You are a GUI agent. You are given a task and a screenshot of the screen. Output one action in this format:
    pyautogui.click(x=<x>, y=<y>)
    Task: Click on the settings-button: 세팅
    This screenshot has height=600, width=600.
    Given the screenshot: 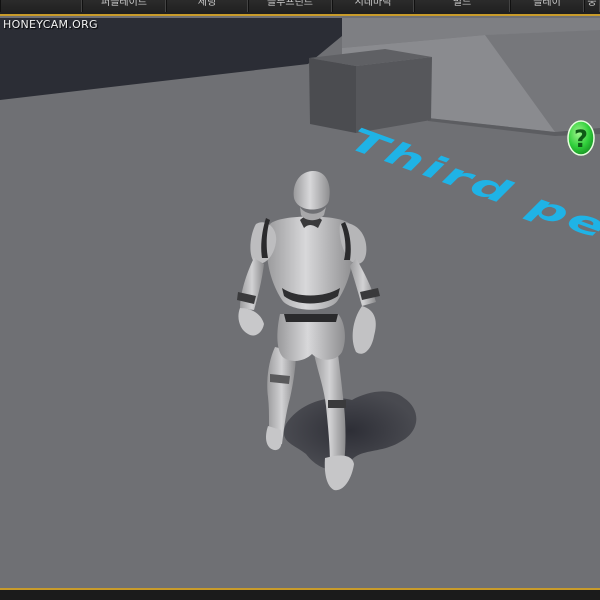 What is the action you would take?
    pyautogui.click(x=207, y=6)
    